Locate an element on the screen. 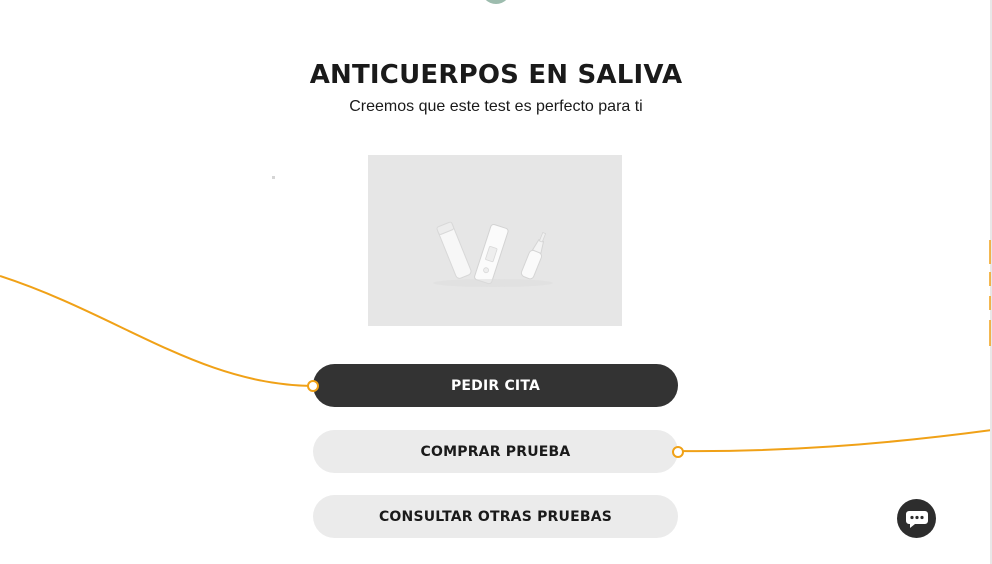 The width and height of the screenshot is (992, 564). chat-bubble-icon is located at coordinates (916, 519).